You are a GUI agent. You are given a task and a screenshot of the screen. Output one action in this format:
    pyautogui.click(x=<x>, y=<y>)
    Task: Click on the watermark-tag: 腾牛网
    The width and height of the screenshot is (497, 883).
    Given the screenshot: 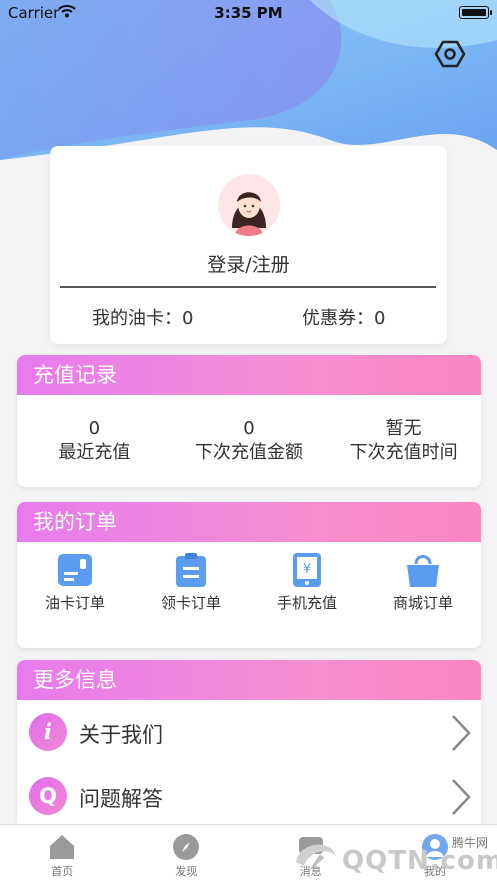 What is the action you would take?
    pyautogui.click(x=469, y=842)
    